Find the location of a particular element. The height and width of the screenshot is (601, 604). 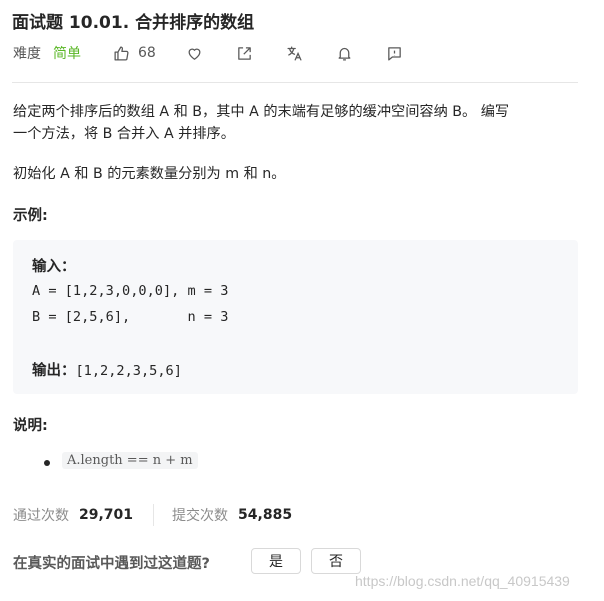

note-code: A.length == n + m is located at coordinates (130, 460).